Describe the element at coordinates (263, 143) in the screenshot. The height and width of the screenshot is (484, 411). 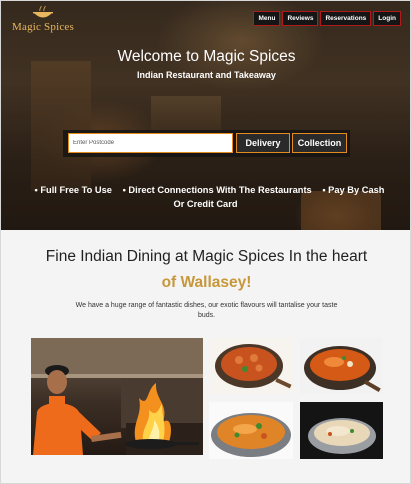
I see `delivery-button: Delivery` at that location.